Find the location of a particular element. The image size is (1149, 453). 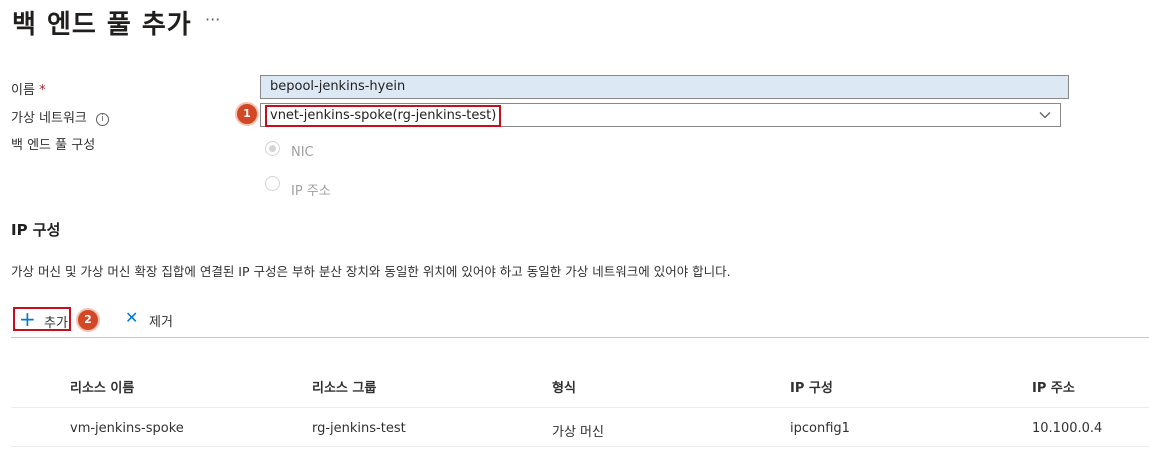

remove-button-label: 제거 is located at coordinates (161, 322).